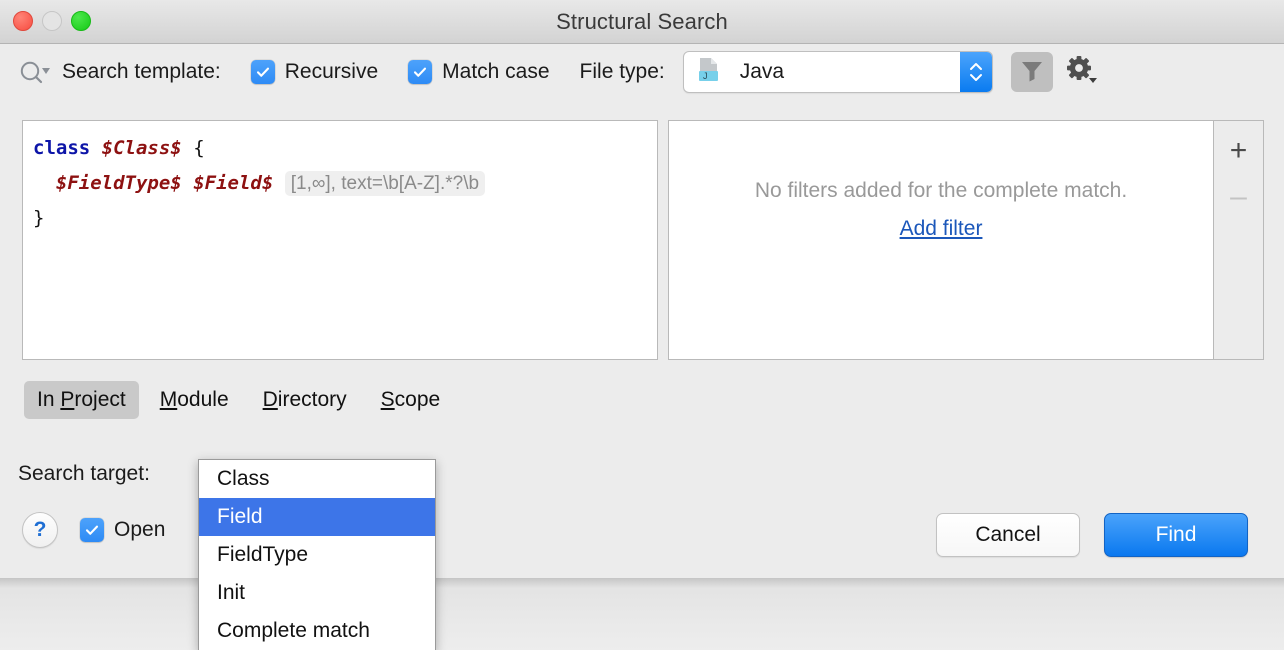 This screenshot has height=650, width=1284. What do you see at coordinates (411, 400) in the screenshot?
I see `scope-tab-scope: Scope` at bounding box center [411, 400].